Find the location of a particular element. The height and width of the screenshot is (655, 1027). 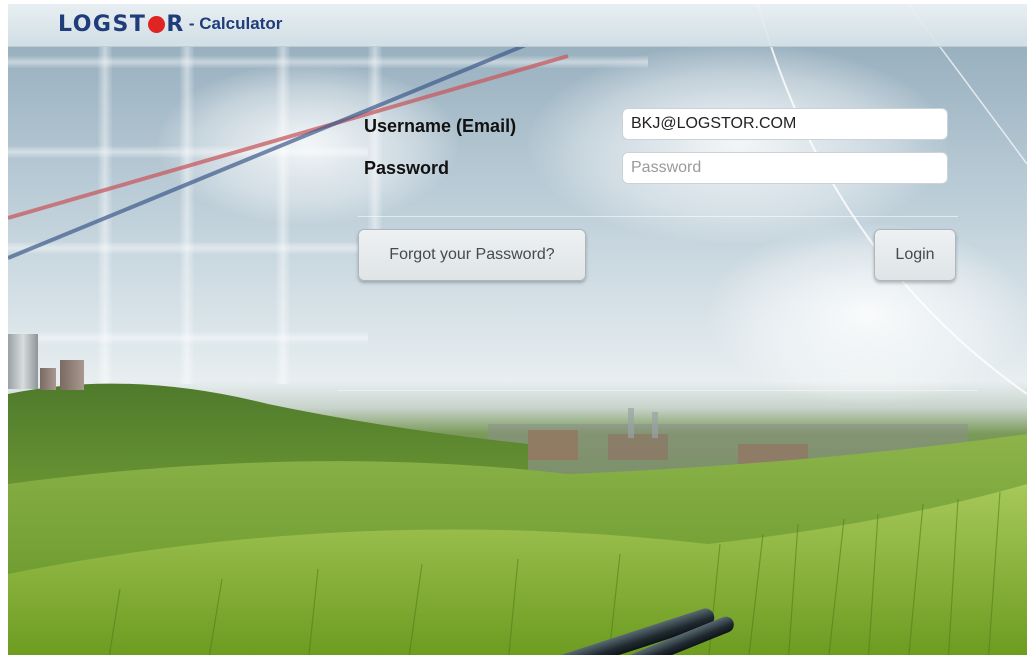

logo-text: LOGST is located at coordinates (102, 24).